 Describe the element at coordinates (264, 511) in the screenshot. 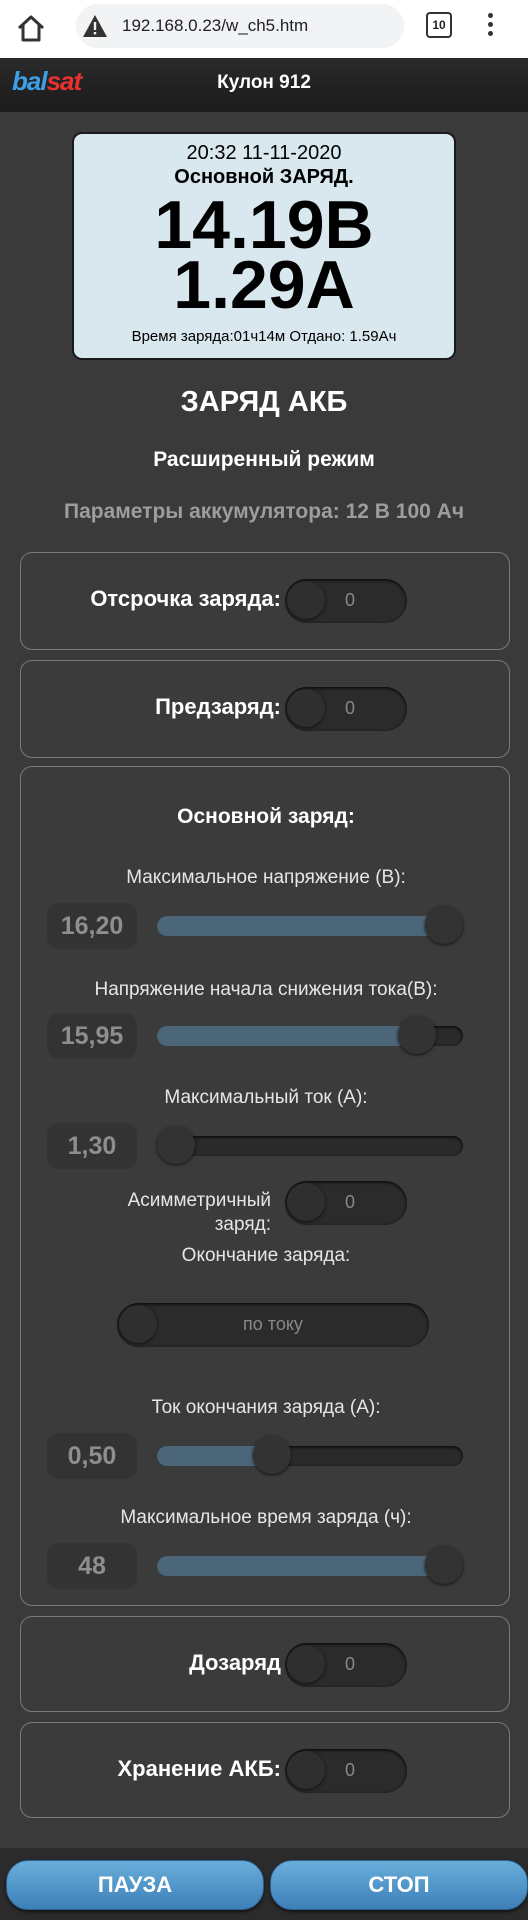

I see `battery-params: Параметры аккумулятора: 12 В 100 Ач` at that location.